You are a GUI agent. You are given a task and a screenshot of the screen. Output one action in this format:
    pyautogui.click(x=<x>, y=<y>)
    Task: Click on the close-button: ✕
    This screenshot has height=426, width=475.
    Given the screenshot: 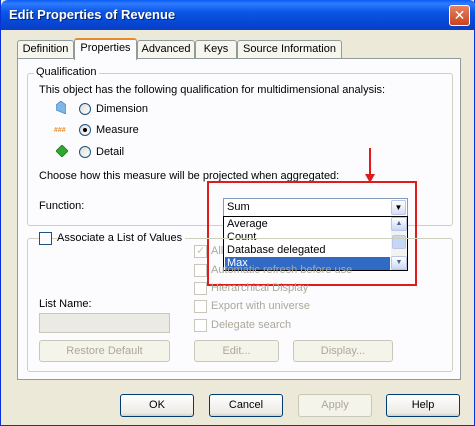 What is the action you would take?
    pyautogui.click(x=459, y=15)
    